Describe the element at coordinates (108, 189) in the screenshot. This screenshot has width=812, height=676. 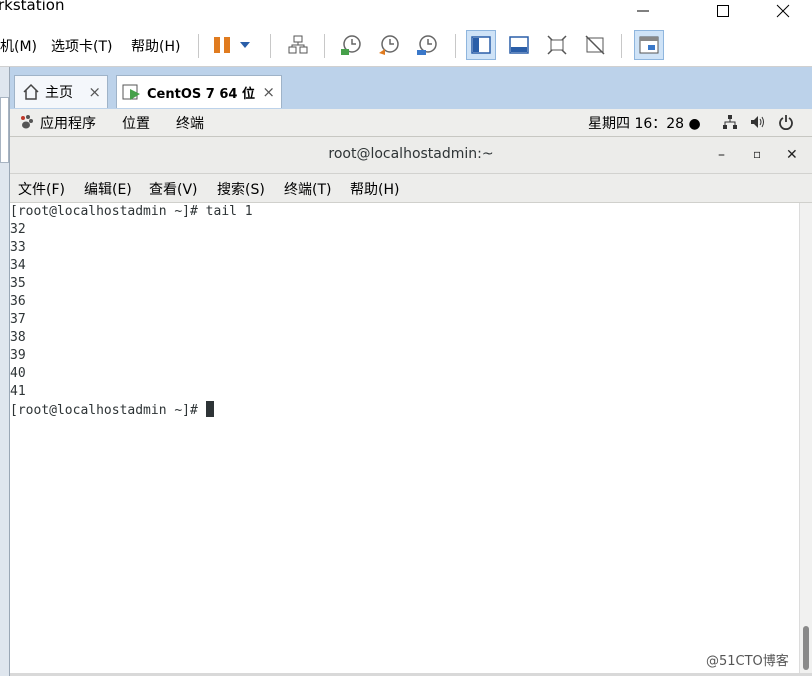
I see `terminal-menu-edit: 编辑(E)` at that location.